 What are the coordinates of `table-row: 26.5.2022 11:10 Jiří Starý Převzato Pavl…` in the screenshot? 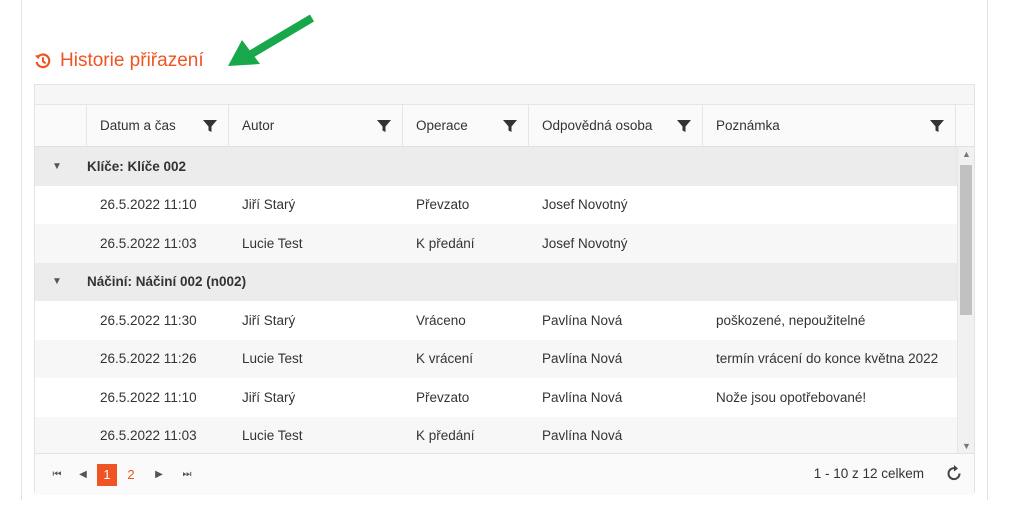 It's located at (504, 397).